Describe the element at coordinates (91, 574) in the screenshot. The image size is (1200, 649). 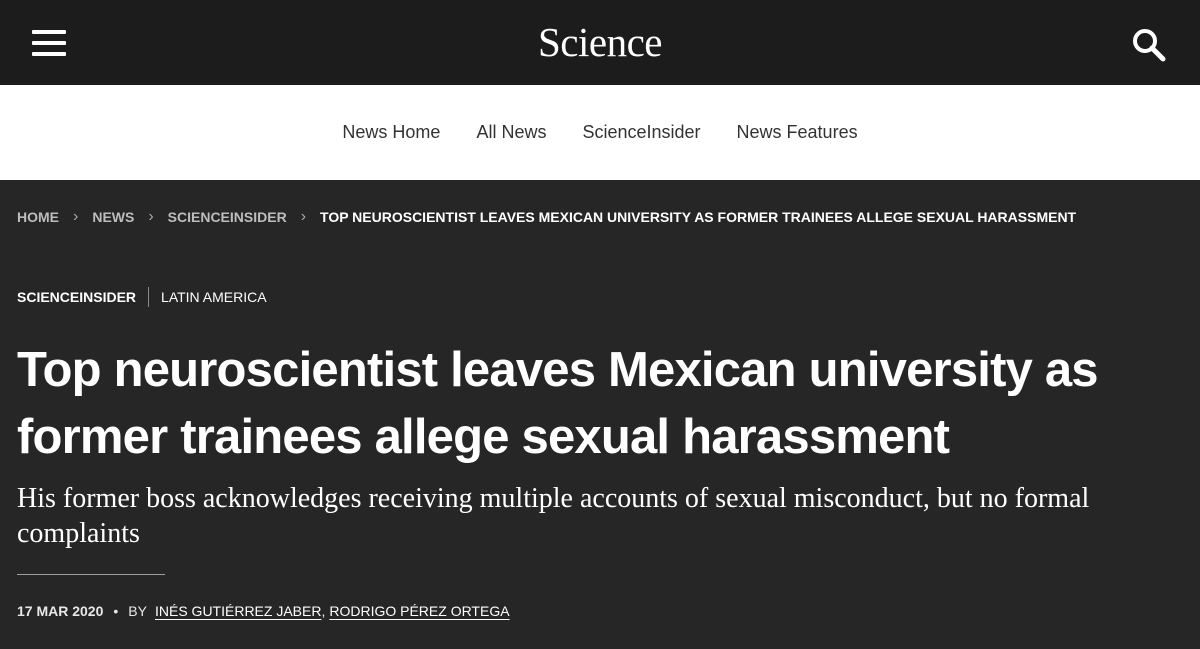
I see `divider` at that location.